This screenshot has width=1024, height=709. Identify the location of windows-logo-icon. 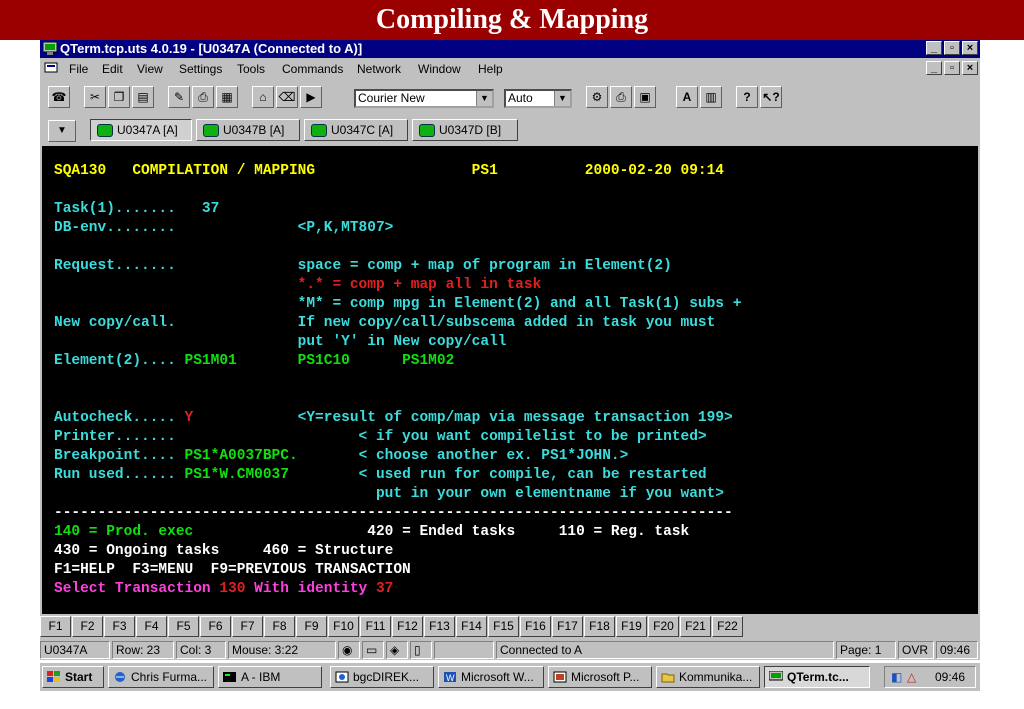
(53, 676).